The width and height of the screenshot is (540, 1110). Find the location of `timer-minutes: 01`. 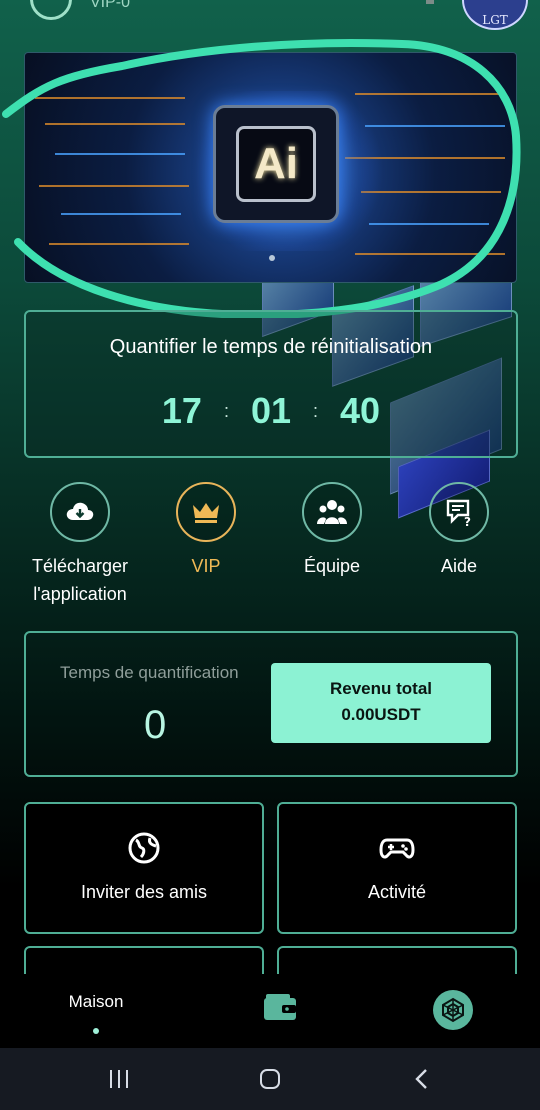

timer-minutes: 01 is located at coordinates (271, 410).